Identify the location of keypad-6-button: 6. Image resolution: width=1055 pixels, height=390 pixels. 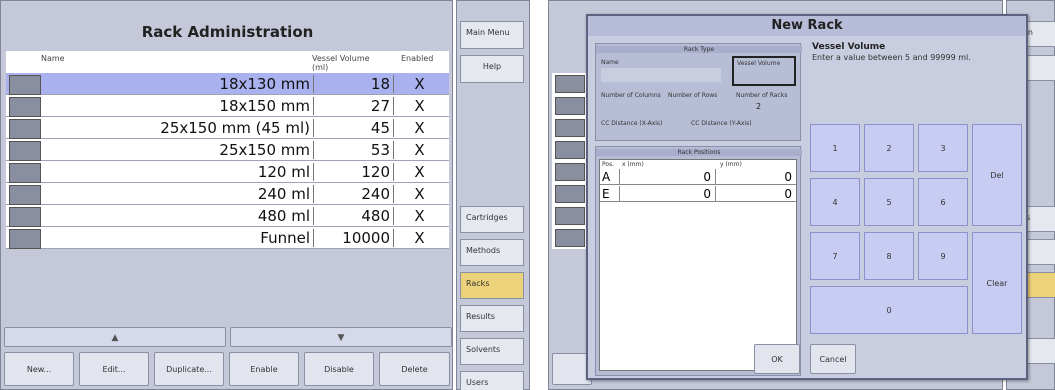
(943, 202).